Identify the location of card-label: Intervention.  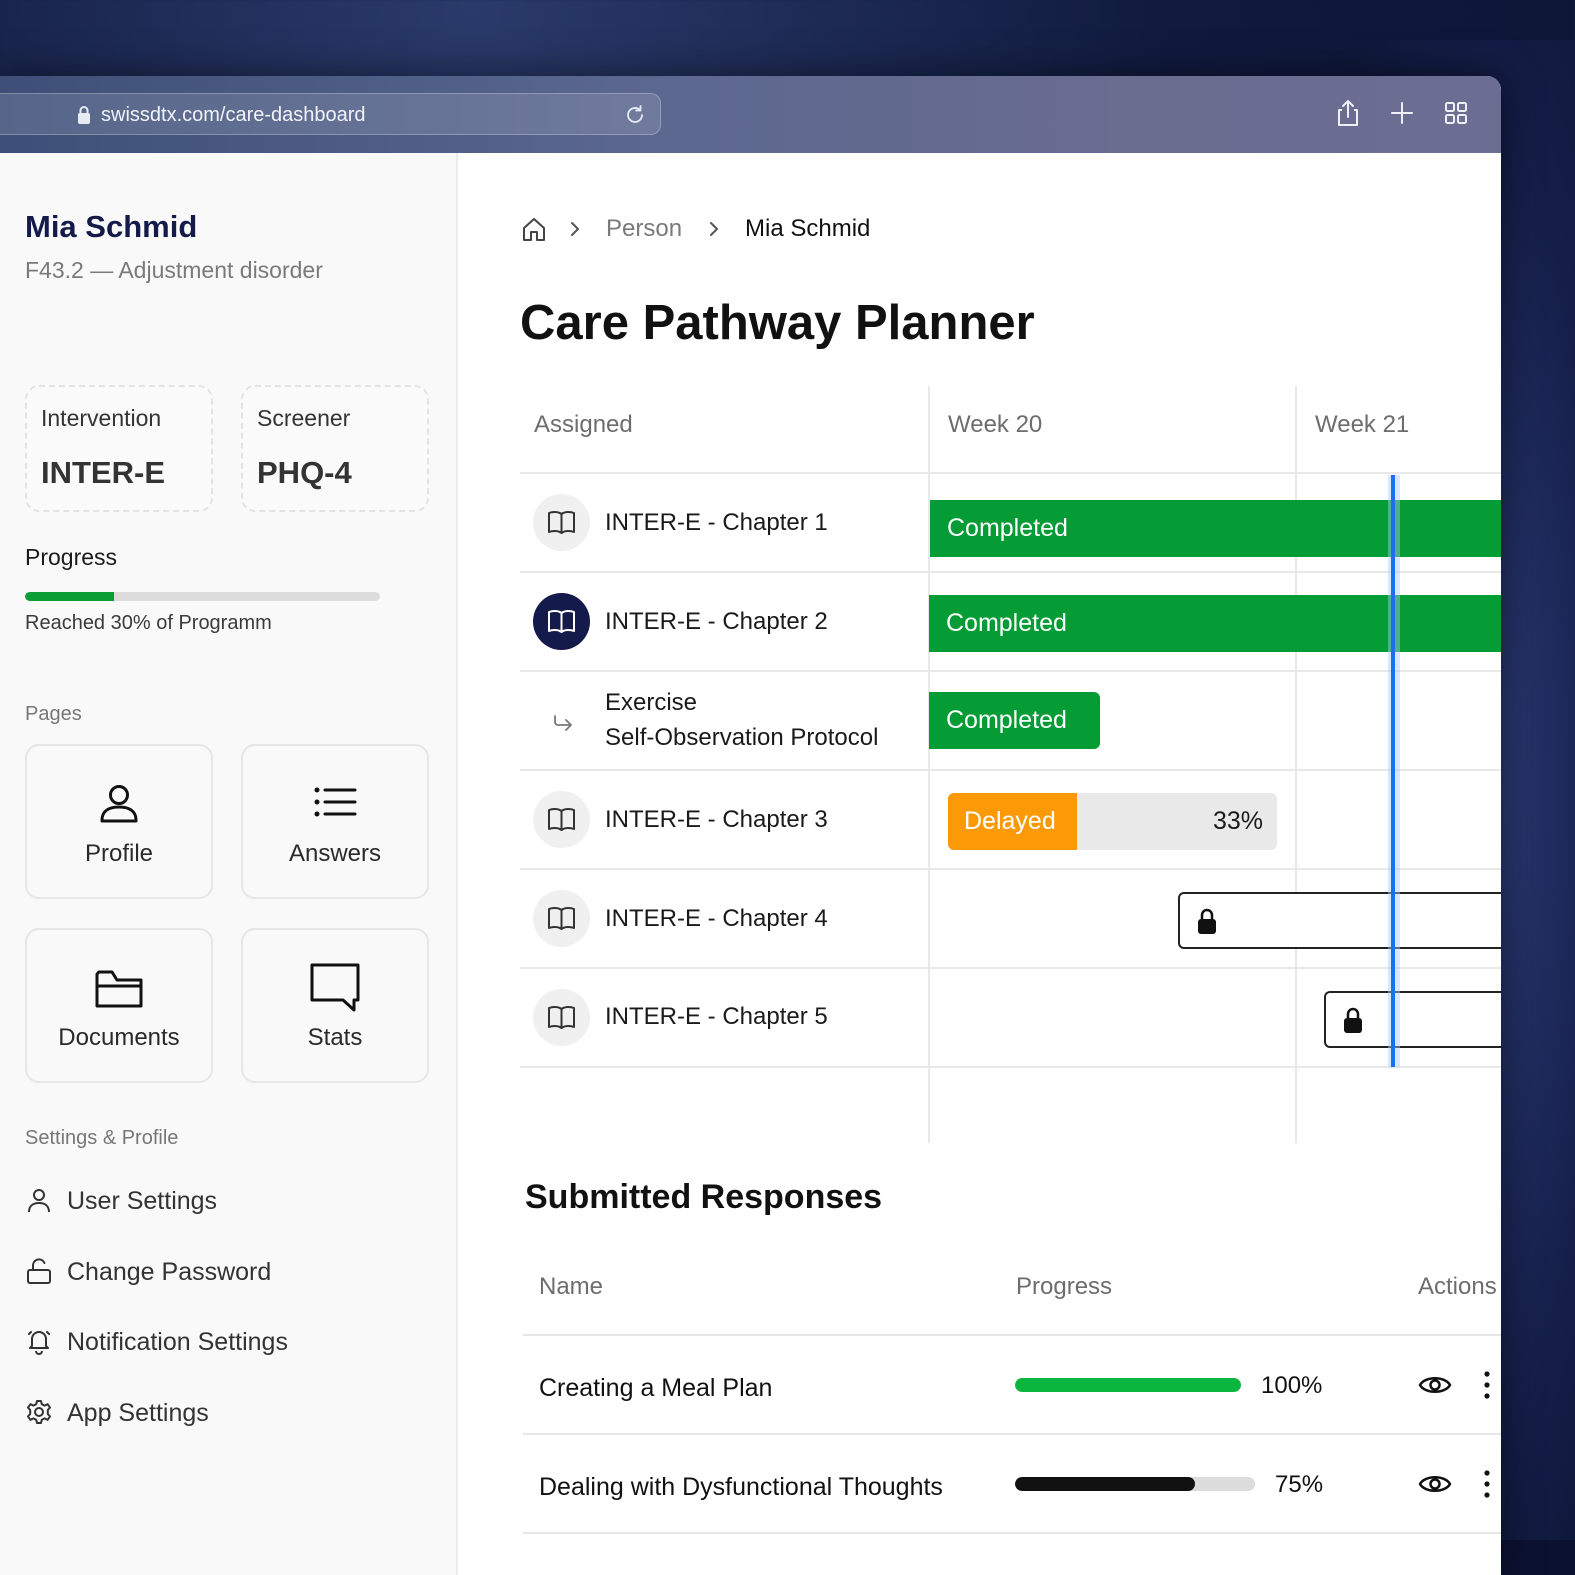
(101, 418).